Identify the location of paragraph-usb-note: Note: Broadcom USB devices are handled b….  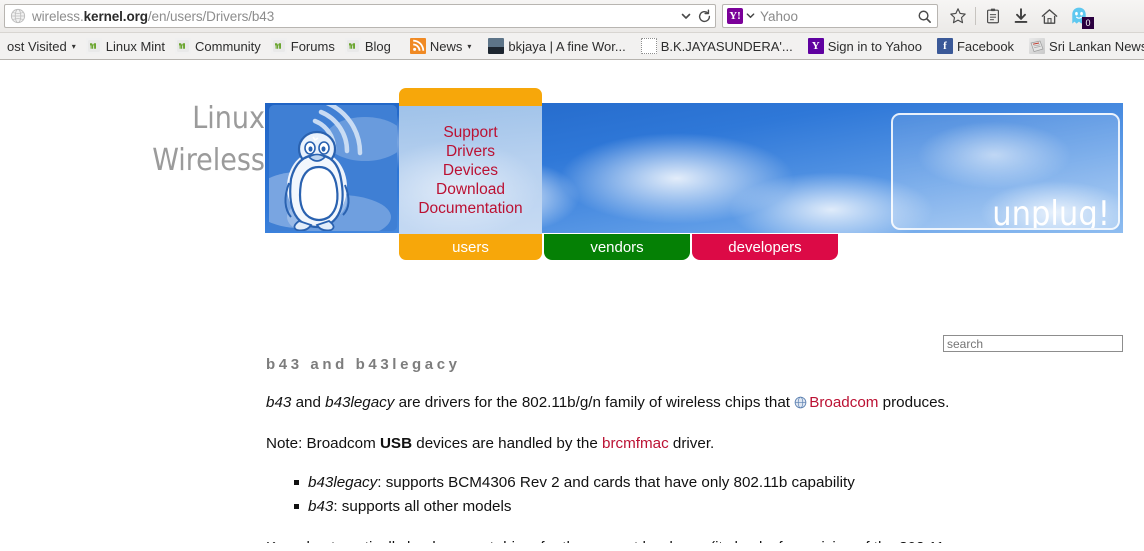
(490, 443).